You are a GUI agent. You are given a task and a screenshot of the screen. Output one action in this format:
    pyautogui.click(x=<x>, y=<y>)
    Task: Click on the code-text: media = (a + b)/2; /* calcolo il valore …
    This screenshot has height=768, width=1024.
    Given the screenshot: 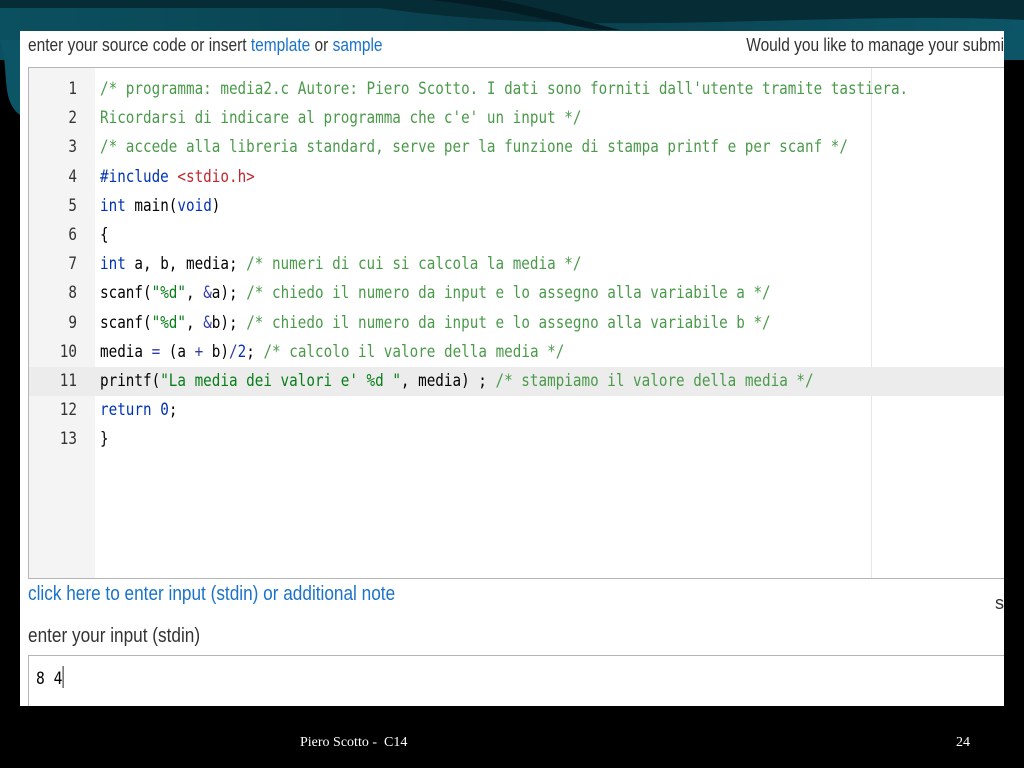 What is the action you would take?
    pyautogui.click(x=332, y=352)
    